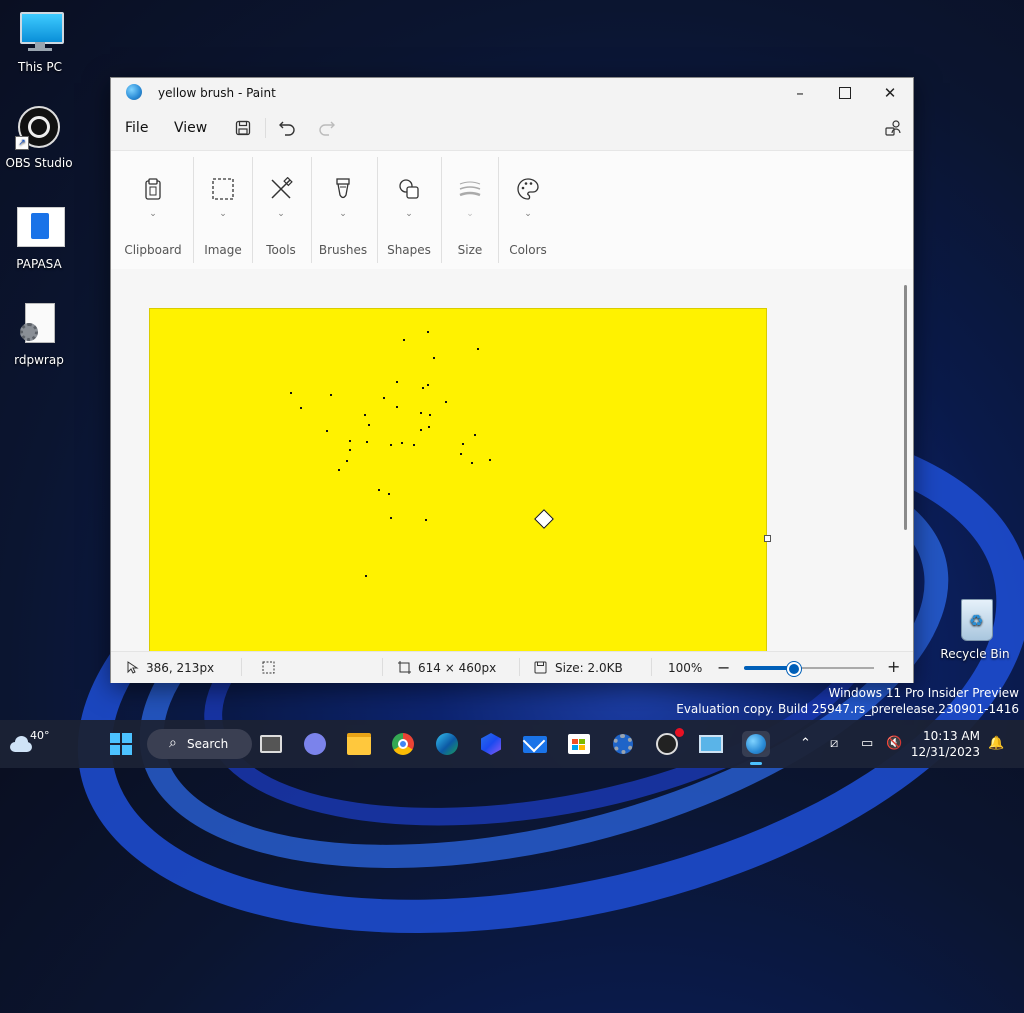  I want to click on menu-bar: File View, so click(512, 128).